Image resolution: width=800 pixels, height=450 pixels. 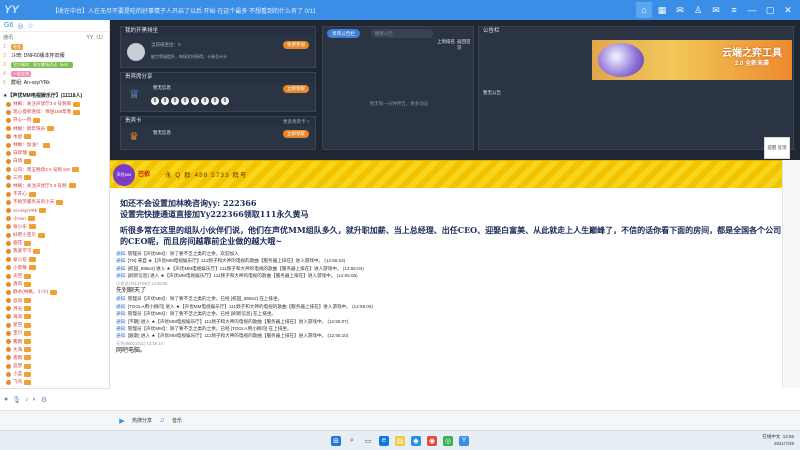 What do you see at coordinates (352, 441) in the screenshot?
I see `search-icon: ⌕` at bounding box center [352, 441].